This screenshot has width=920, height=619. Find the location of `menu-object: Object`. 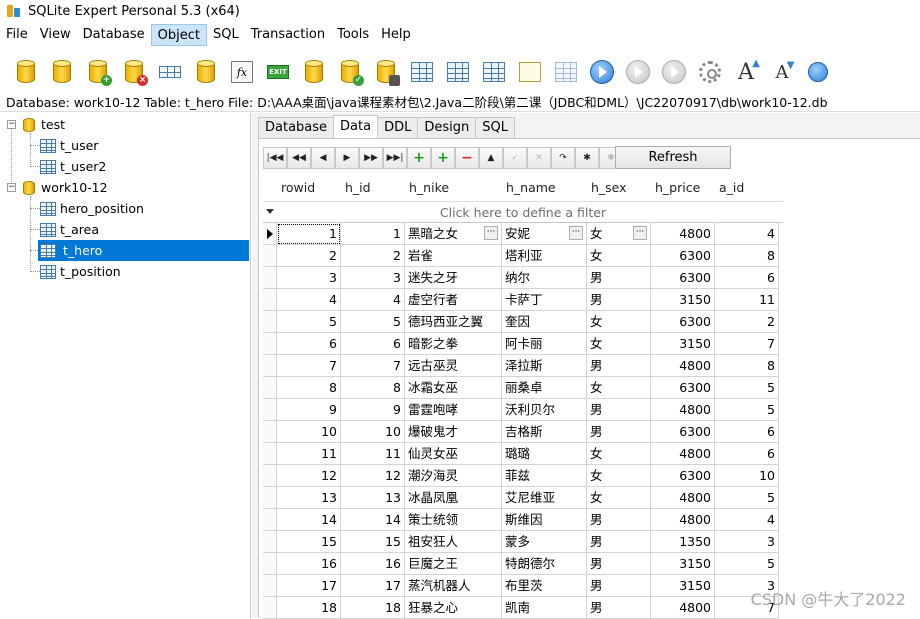

menu-object: Object is located at coordinates (178, 35).